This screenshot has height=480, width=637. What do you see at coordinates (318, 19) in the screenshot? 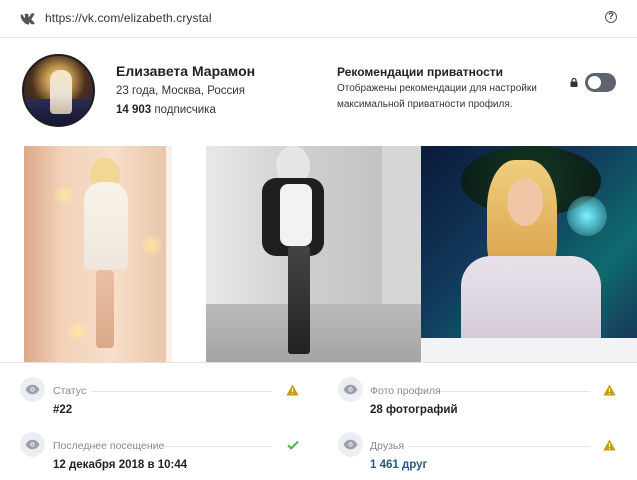
I see `address-bar: https://vk.com/elizabeth.crystal ?` at bounding box center [318, 19].